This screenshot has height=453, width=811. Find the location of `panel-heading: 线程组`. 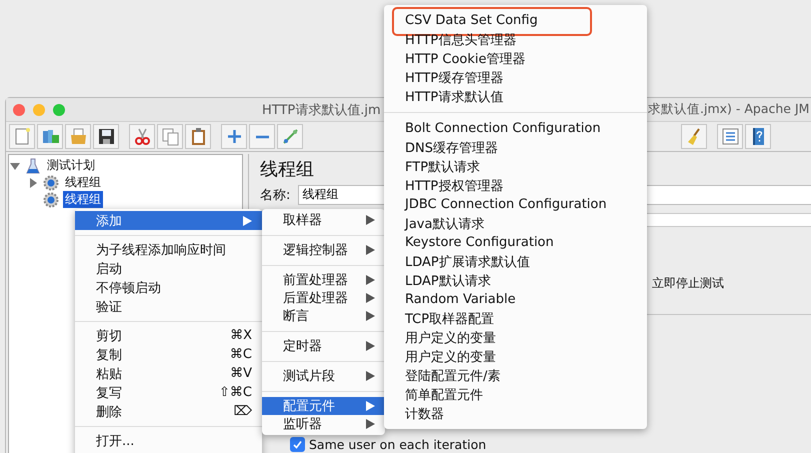

panel-heading: 线程组 is located at coordinates (287, 170).